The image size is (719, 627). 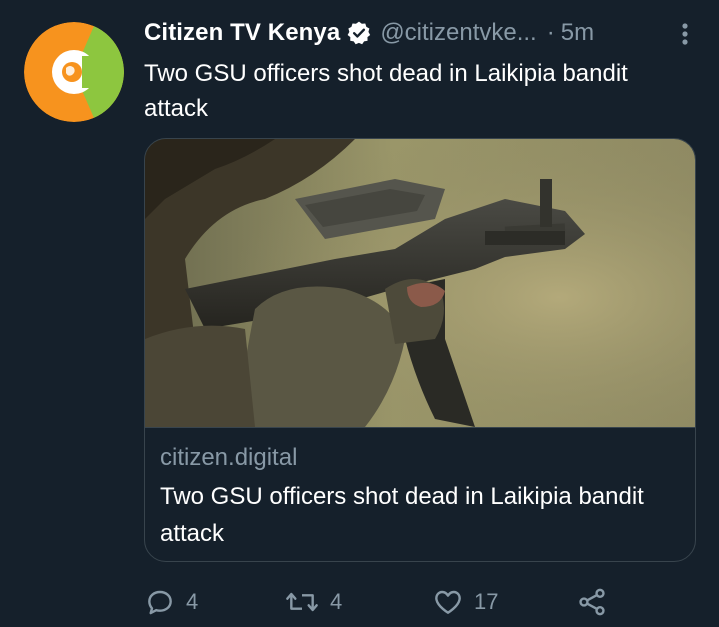 What do you see at coordinates (160, 602) in the screenshot?
I see `reply-icon` at bounding box center [160, 602].